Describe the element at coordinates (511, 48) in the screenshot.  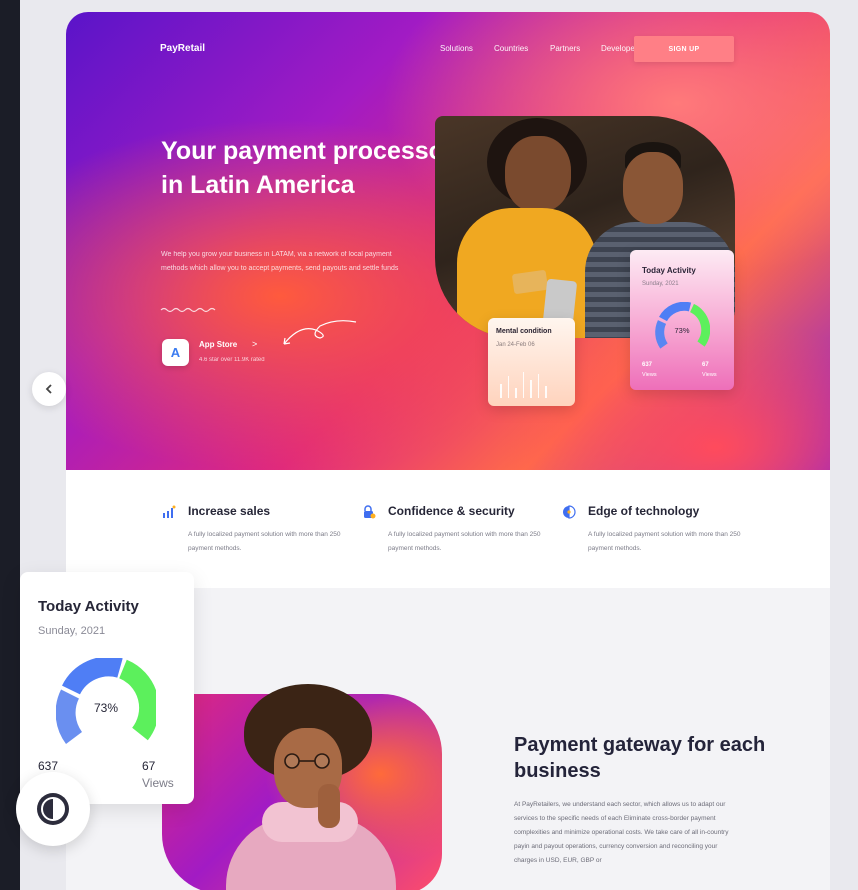
I see `nav-countries: Countries` at that location.